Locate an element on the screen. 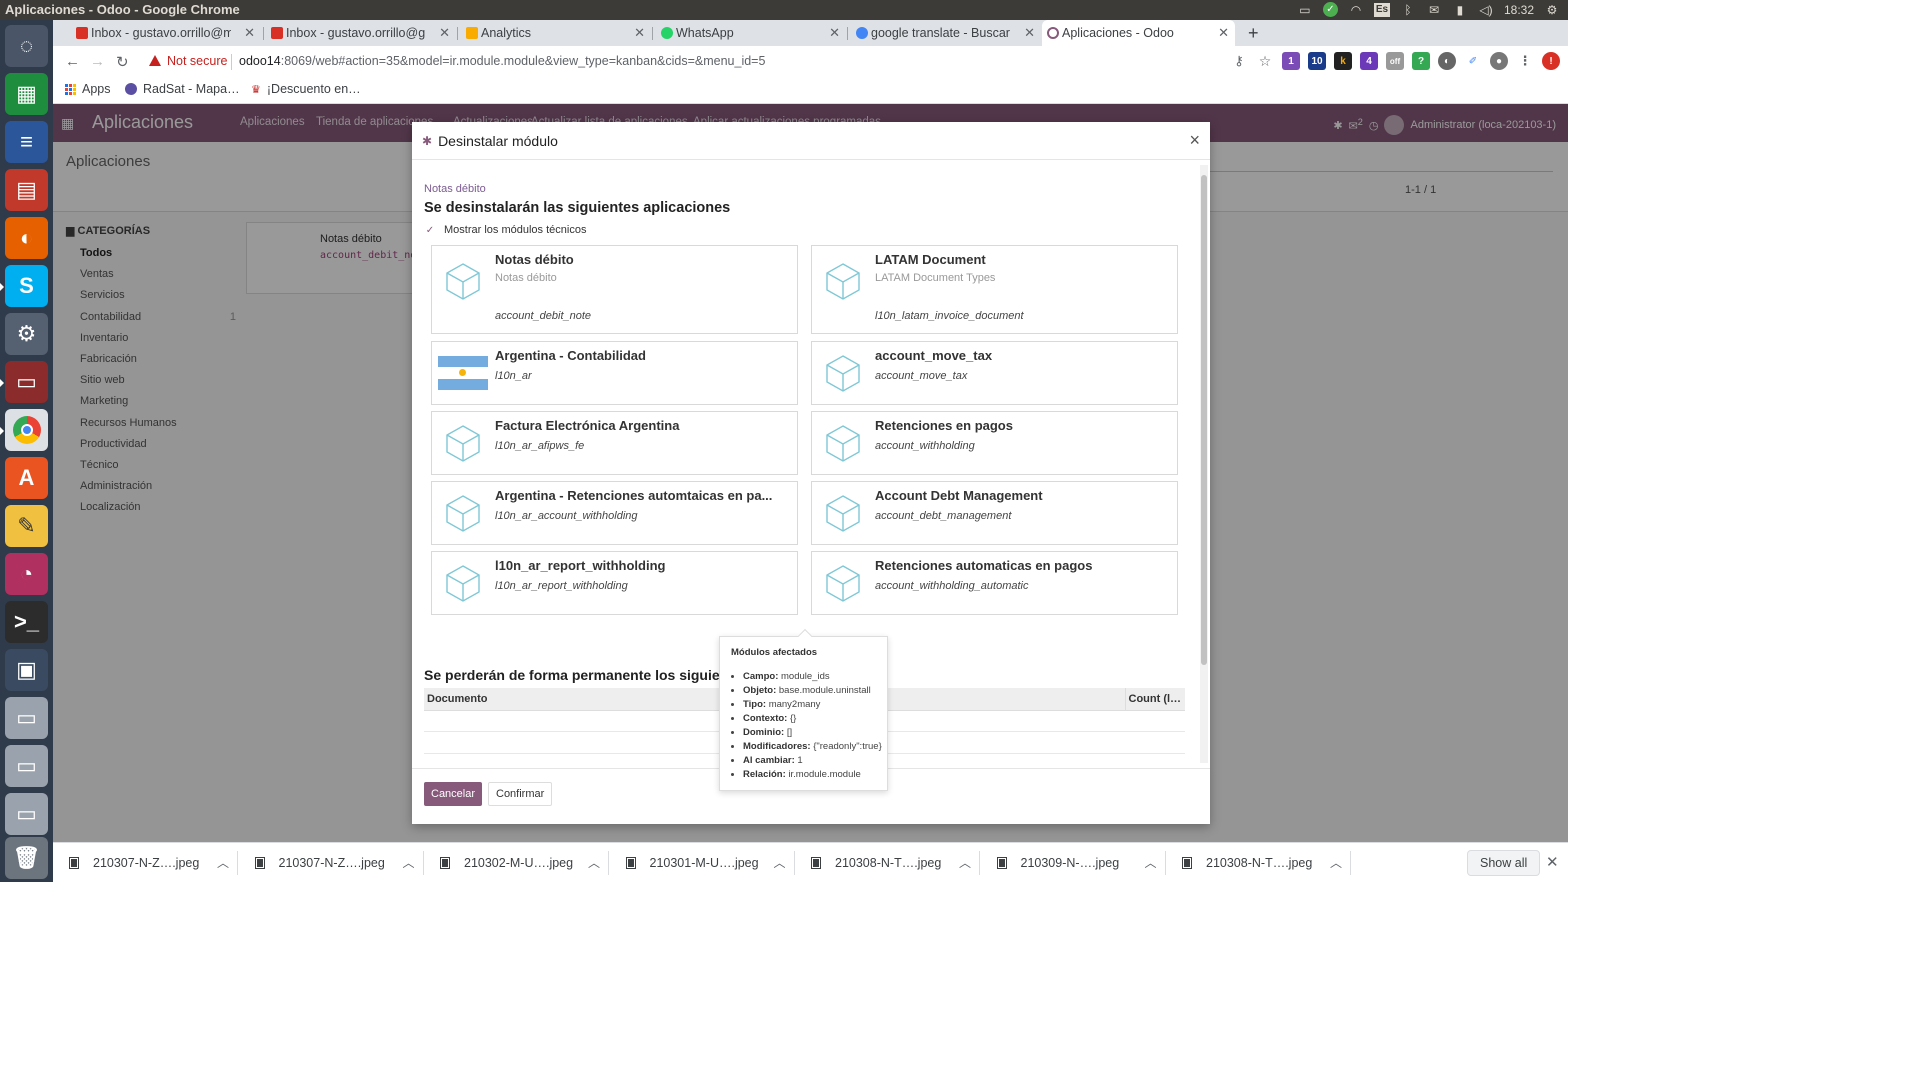  sync-ok-icon: ✓ is located at coordinates (1330, 9).